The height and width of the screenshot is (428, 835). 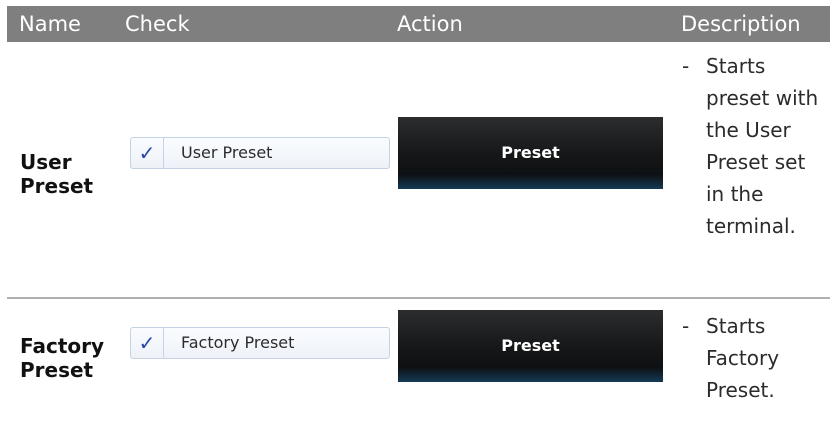 What do you see at coordinates (57, 174) in the screenshot?
I see `row-name: User Preset` at bounding box center [57, 174].